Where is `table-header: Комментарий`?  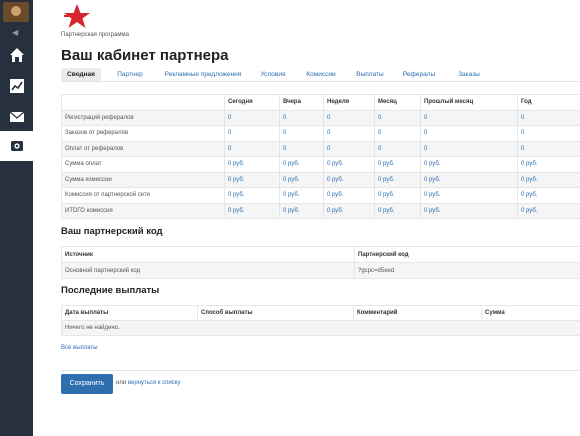
table-header: Комментарий is located at coordinates (417, 313).